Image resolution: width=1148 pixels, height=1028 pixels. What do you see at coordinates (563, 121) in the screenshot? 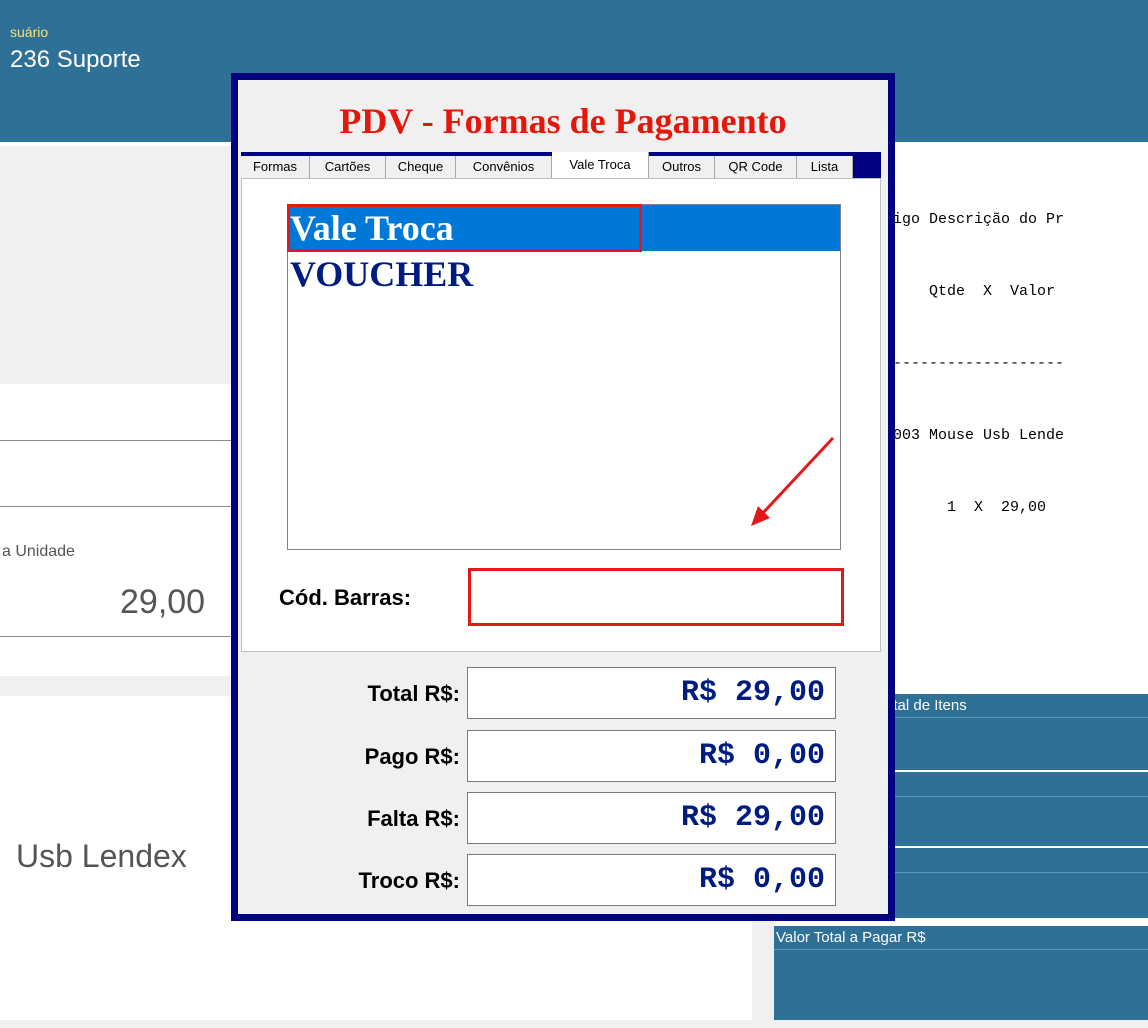
I see `dialog-title: PDV - Formas de Pagamento` at bounding box center [563, 121].